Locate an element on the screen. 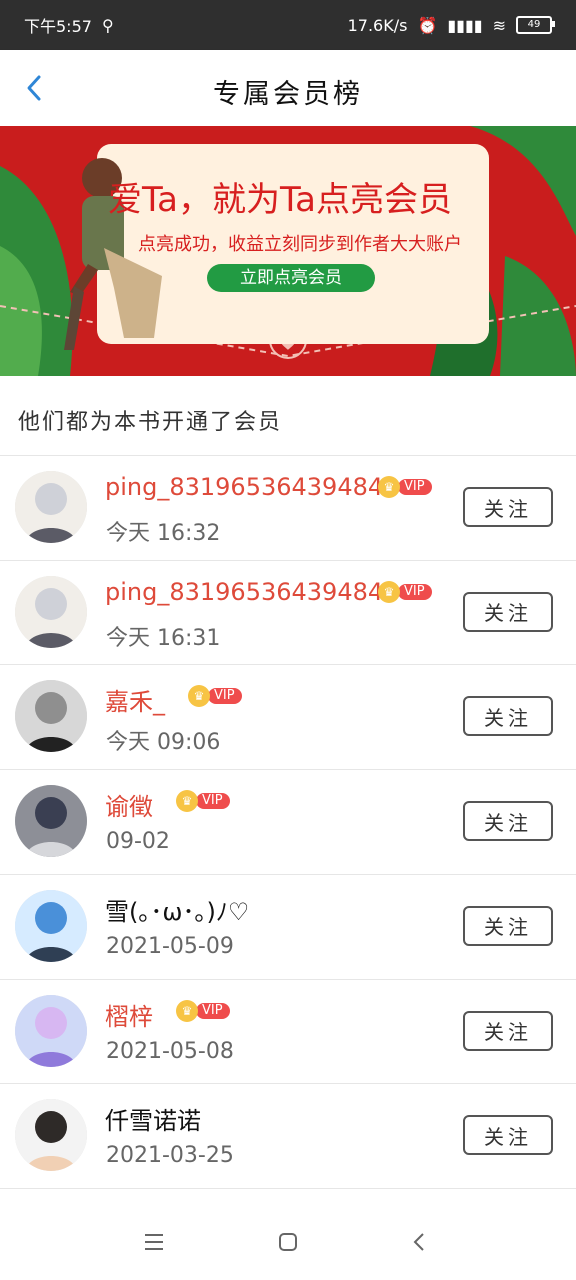 The width and height of the screenshot is (576, 1280). member-row: 谕徵 09-02 关注 ♛ VIP is located at coordinates (288, 821).